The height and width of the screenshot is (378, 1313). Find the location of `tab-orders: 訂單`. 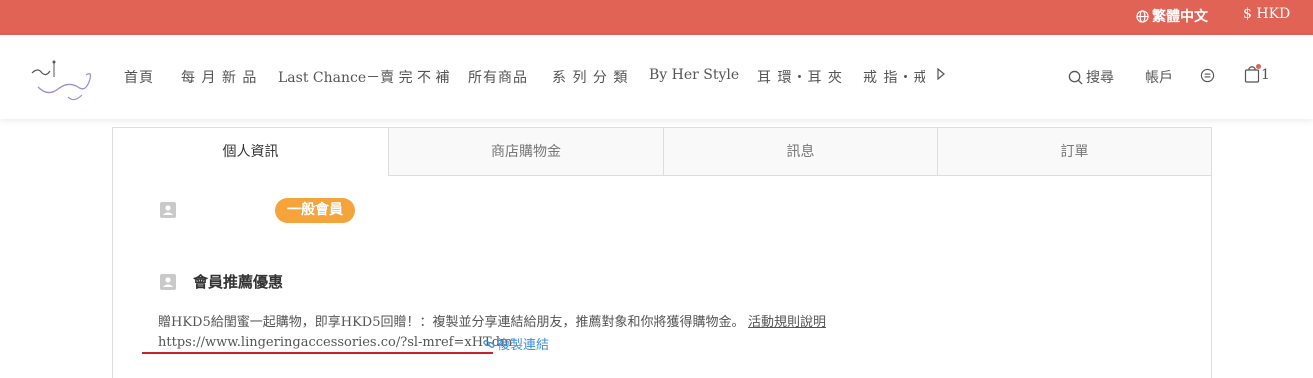

tab-orders: 訂單 is located at coordinates (1074, 152).